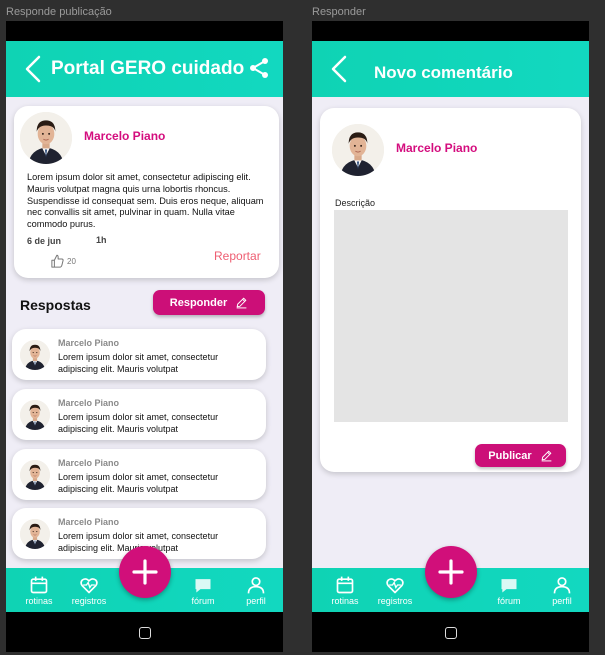 The height and width of the screenshot is (655, 605). Describe the element at coordinates (259, 68) in the screenshot. I see `share-icon` at that location.